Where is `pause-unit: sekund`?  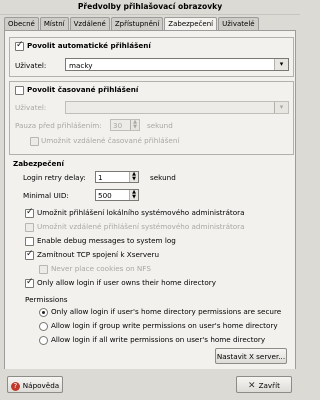 pause-unit: sekund is located at coordinates (160, 125).